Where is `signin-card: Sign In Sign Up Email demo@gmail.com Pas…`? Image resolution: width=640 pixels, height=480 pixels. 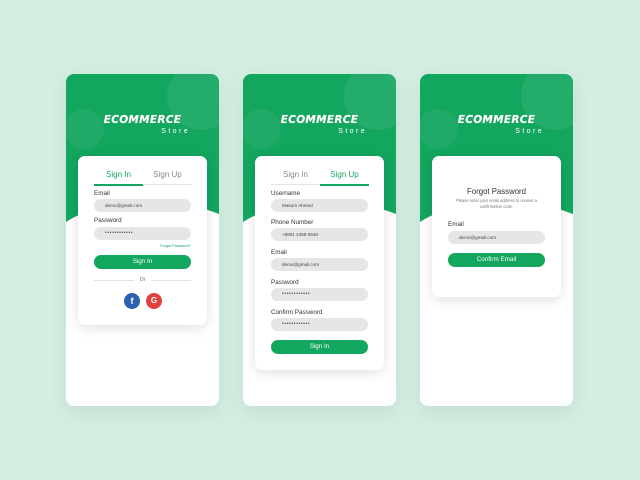 signin-card: Sign In Sign Up Email demo@gmail.com Pas… is located at coordinates (142, 240).